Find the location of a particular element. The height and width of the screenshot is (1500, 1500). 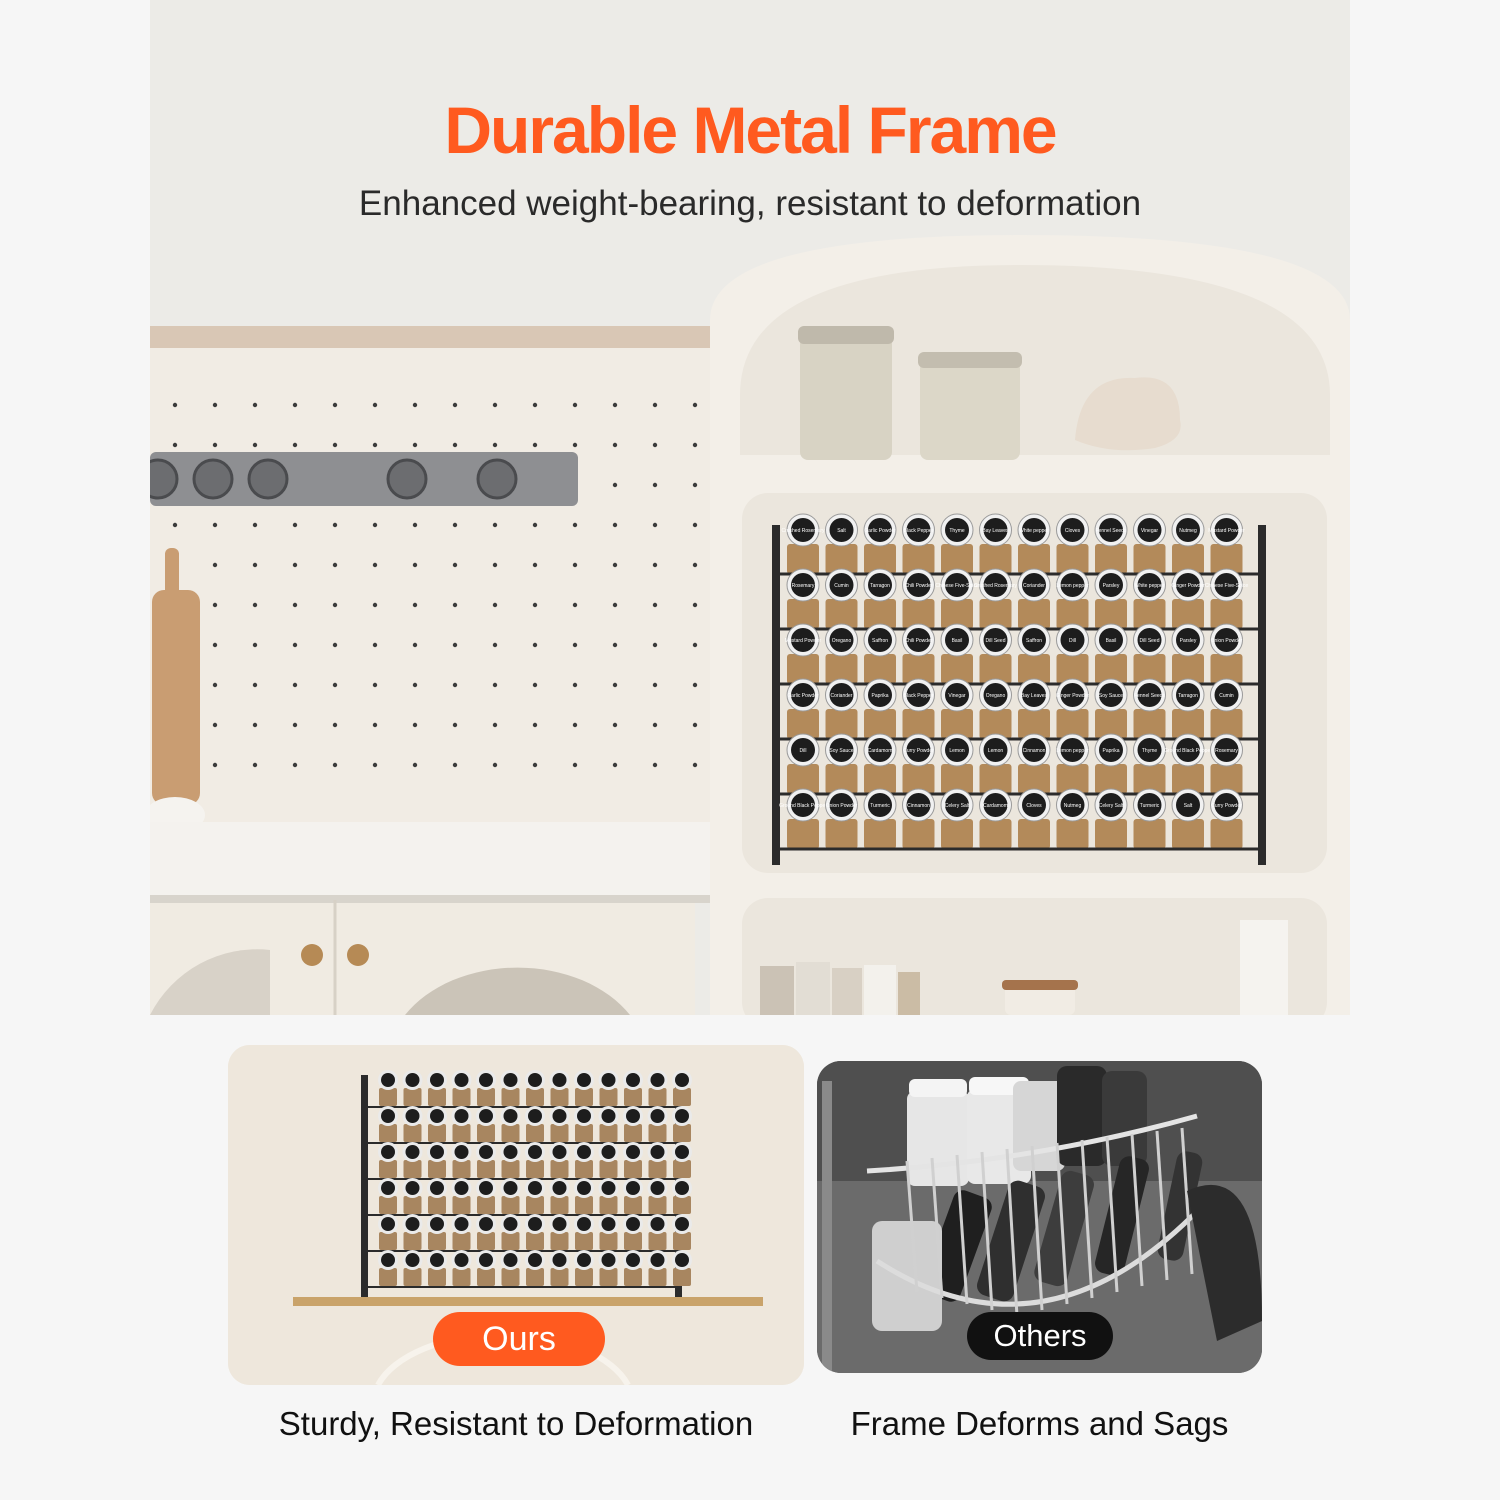

others-comparison-photo: Others is located at coordinates (1039, 1217).